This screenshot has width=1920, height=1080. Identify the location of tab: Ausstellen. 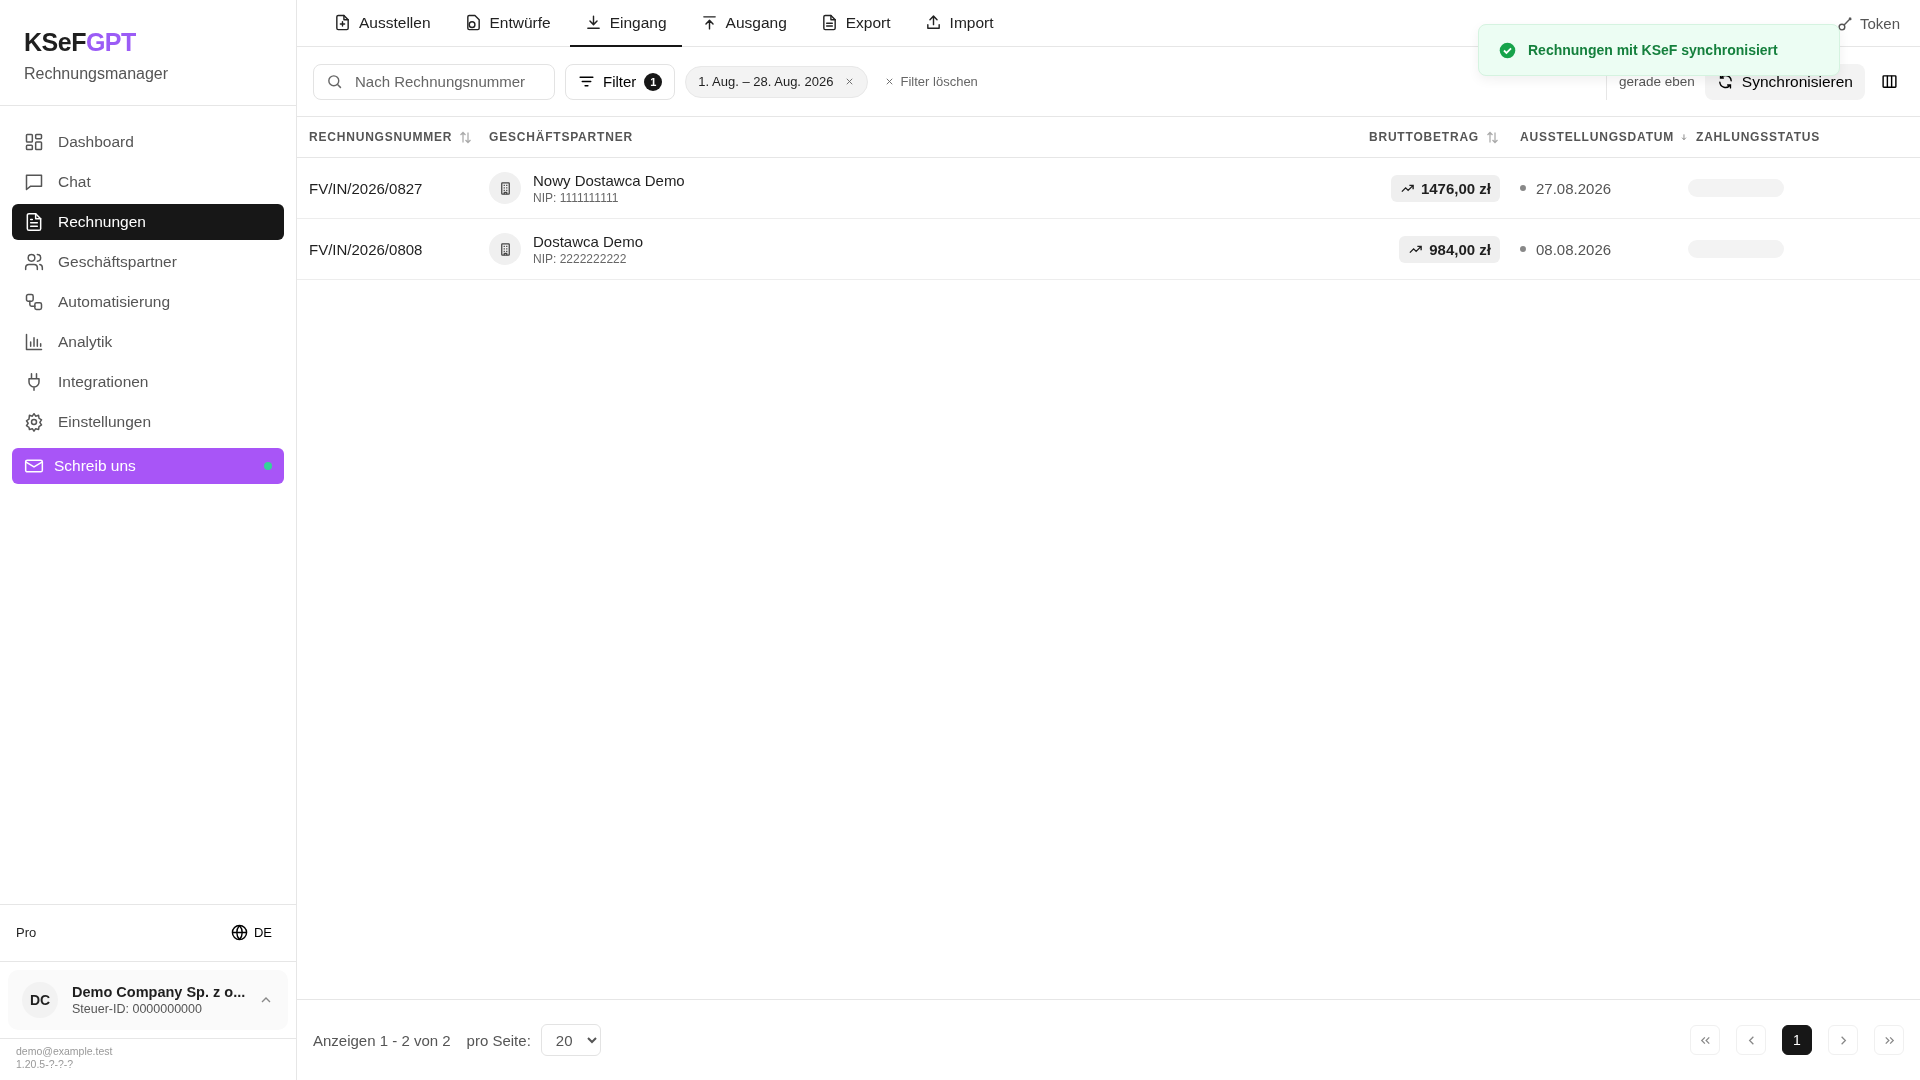
(382, 23).